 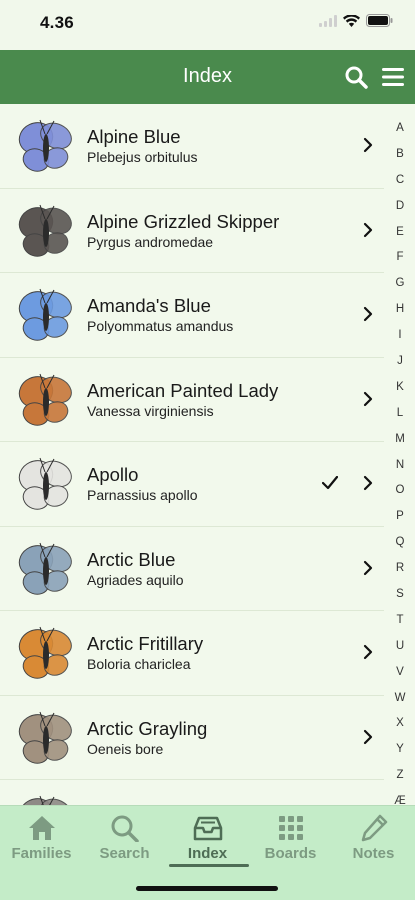 I want to click on search-button, so click(x=356, y=77).